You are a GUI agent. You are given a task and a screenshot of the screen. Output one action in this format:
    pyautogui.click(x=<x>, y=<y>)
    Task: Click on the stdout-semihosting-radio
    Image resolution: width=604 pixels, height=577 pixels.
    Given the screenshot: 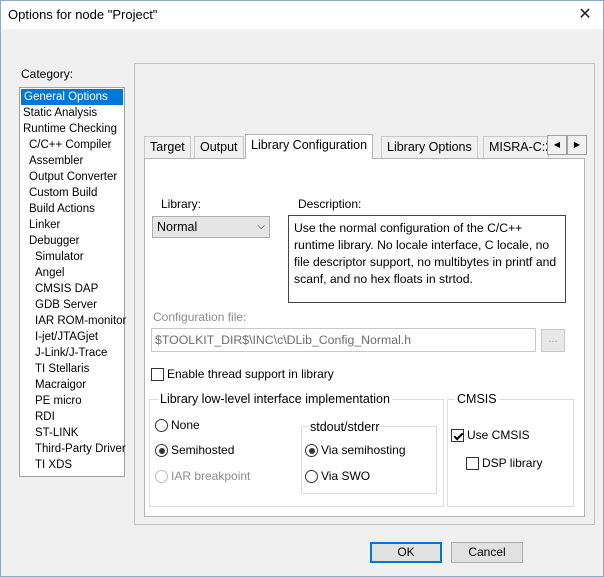 What is the action you would take?
    pyautogui.click(x=311, y=450)
    